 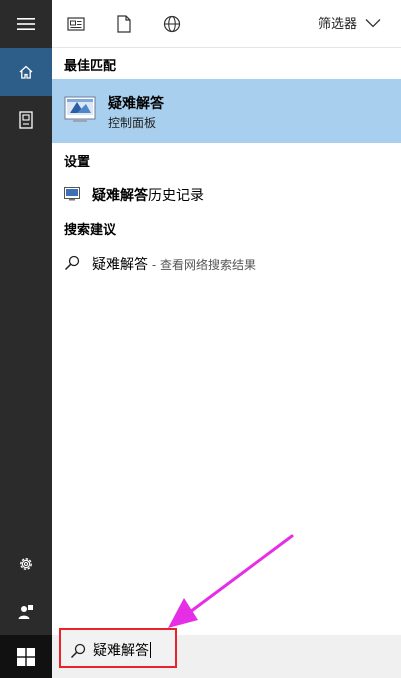 I want to click on file-icon, so click(x=124, y=24).